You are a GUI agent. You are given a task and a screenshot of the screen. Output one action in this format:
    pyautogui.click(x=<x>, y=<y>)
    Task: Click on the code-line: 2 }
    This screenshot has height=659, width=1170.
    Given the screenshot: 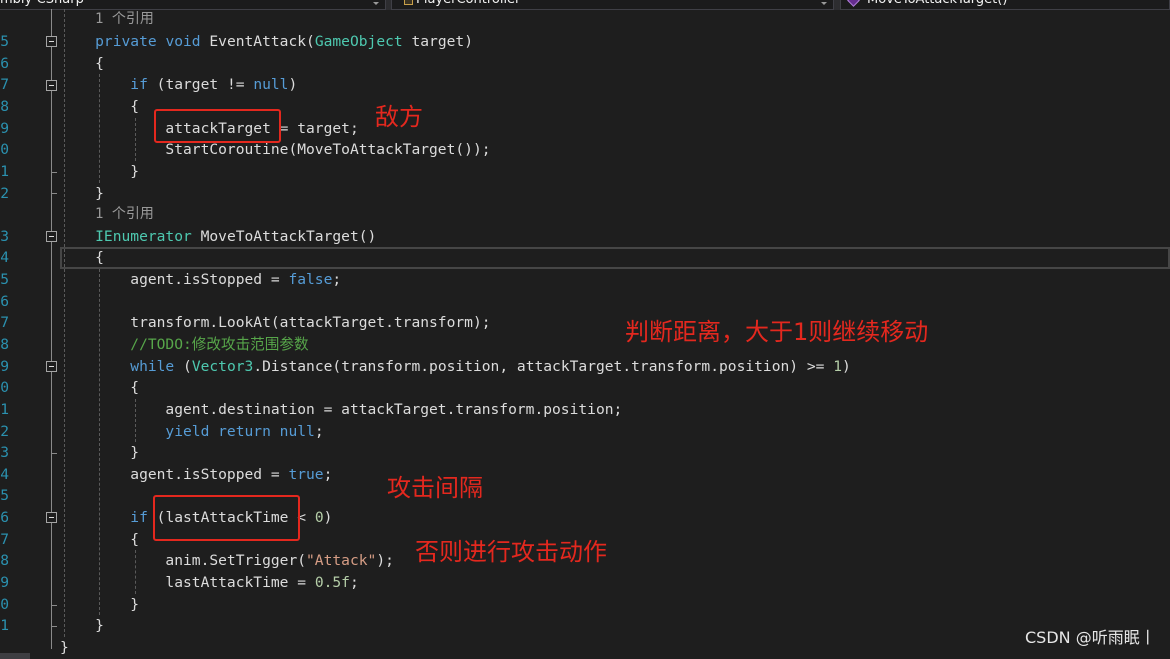 What is the action you would take?
    pyautogui.click(x=585, y=194)
    